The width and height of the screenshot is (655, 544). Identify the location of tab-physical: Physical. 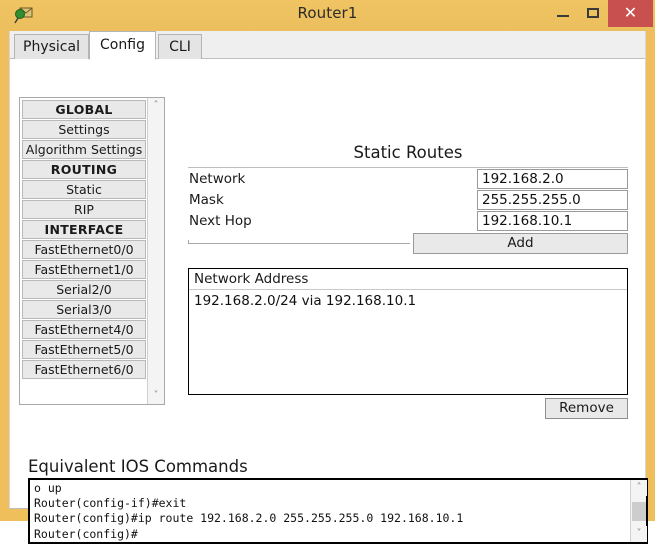
(51, 46).